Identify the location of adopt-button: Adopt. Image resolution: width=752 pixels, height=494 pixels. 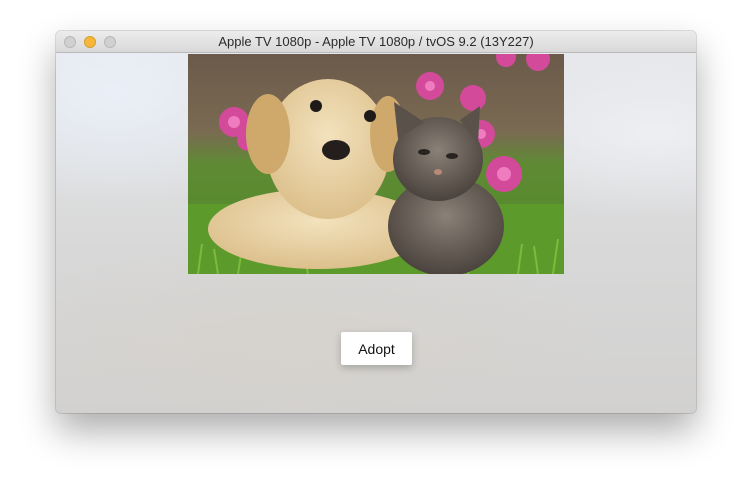
(376, 348).